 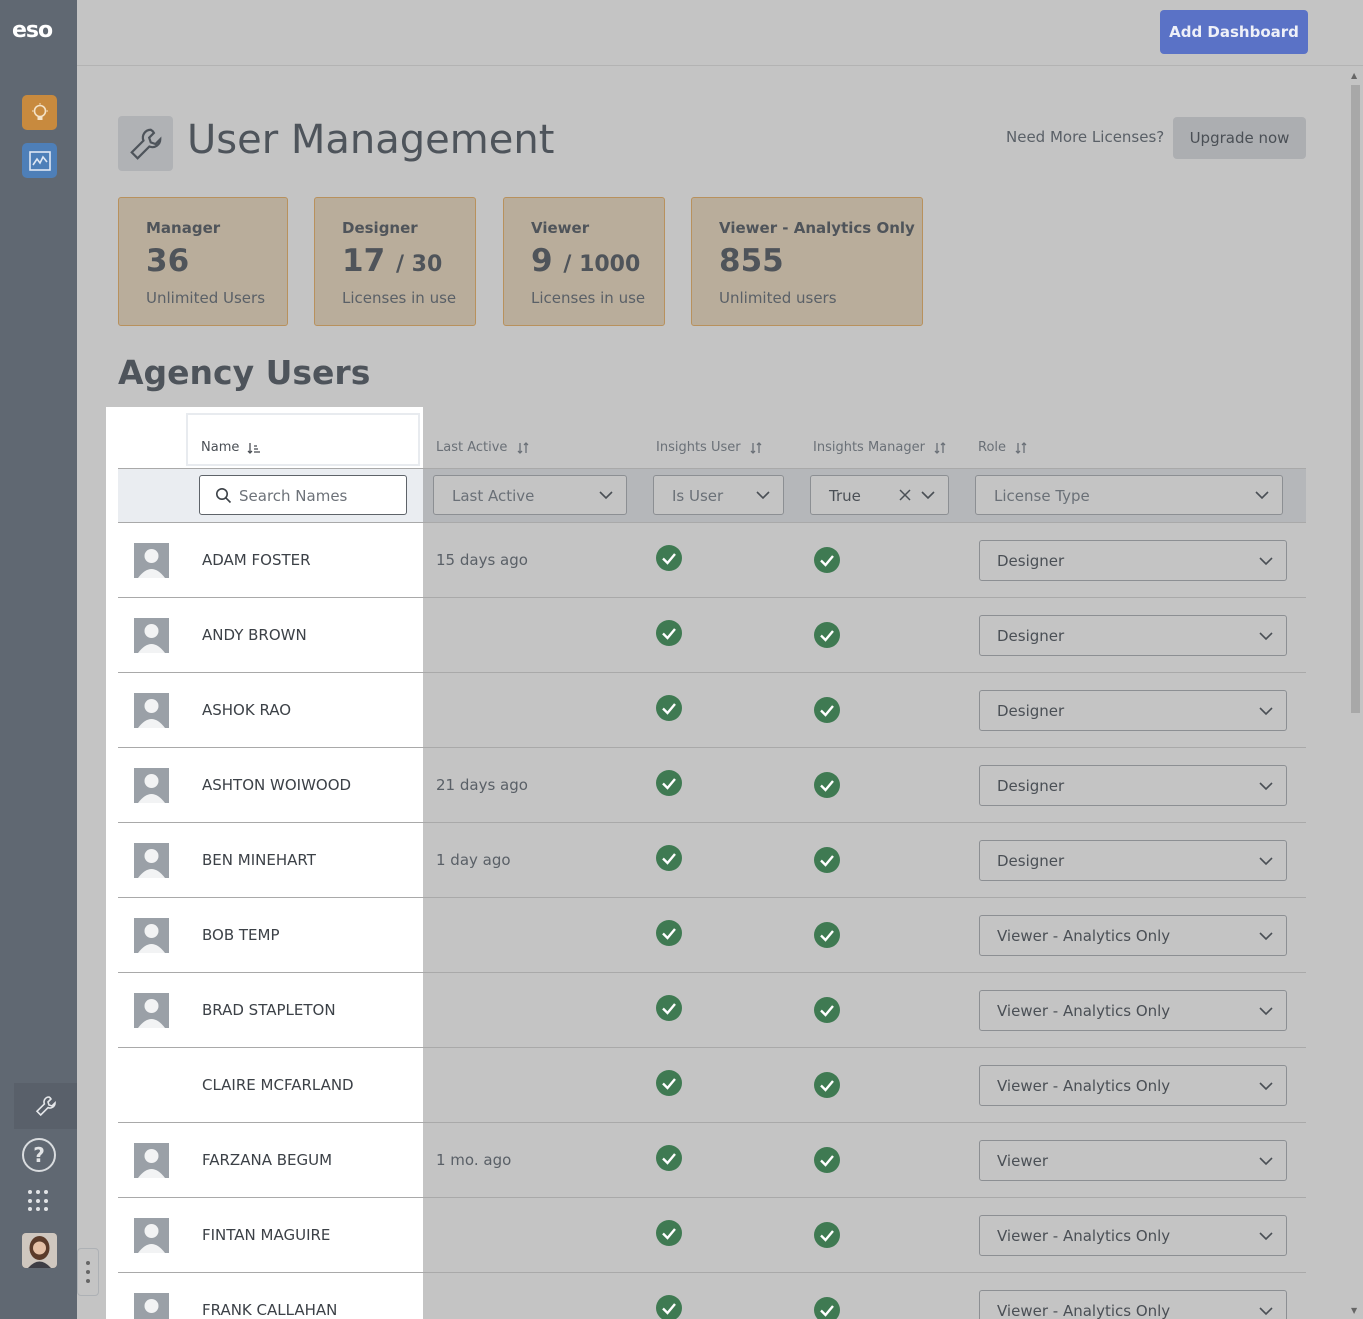 I want to click on insights-manager-filter-select: True, so click(x=879, y=495).